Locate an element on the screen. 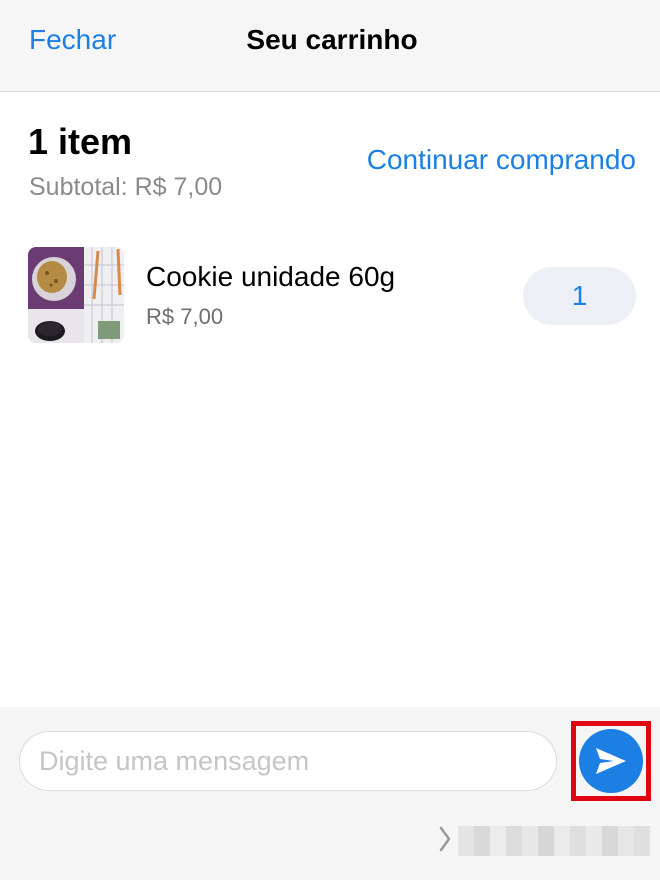 The image size is (660, 880). send-arrow-icon is located at coordinates (611, 761).